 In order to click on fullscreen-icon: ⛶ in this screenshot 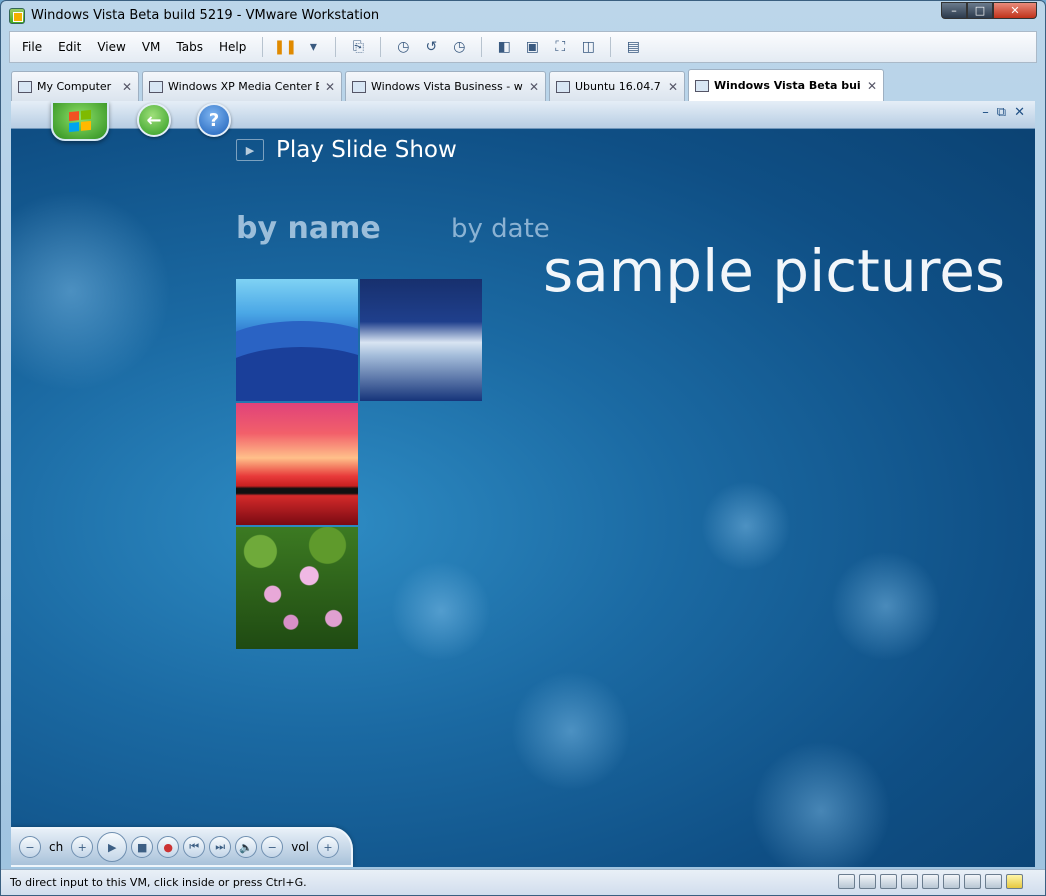, I will do `click(560, 47)`.